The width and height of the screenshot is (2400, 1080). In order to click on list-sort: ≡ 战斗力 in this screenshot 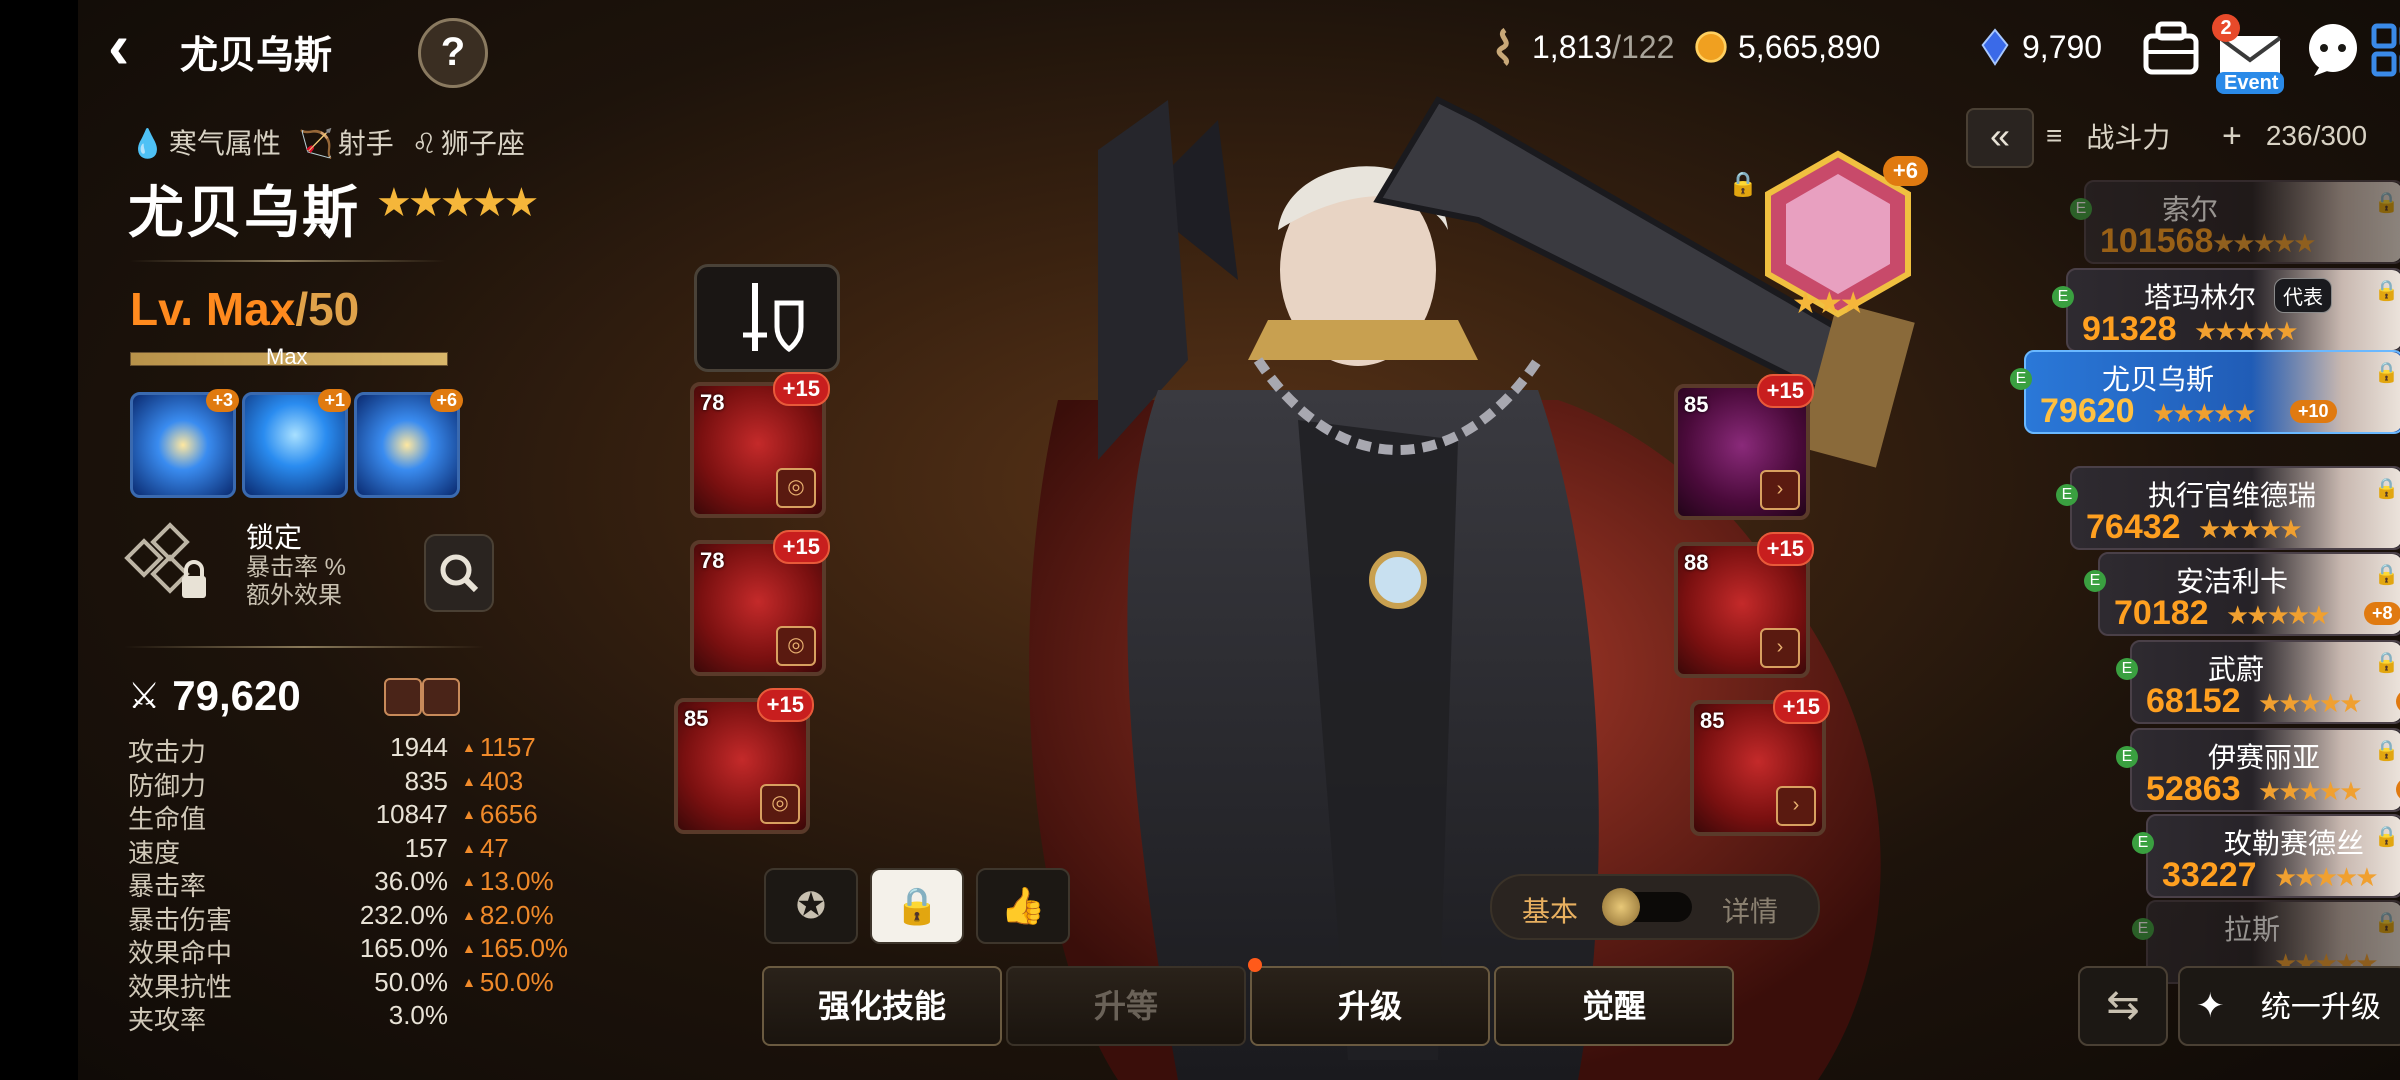, I will do `click(2108, 136)`.